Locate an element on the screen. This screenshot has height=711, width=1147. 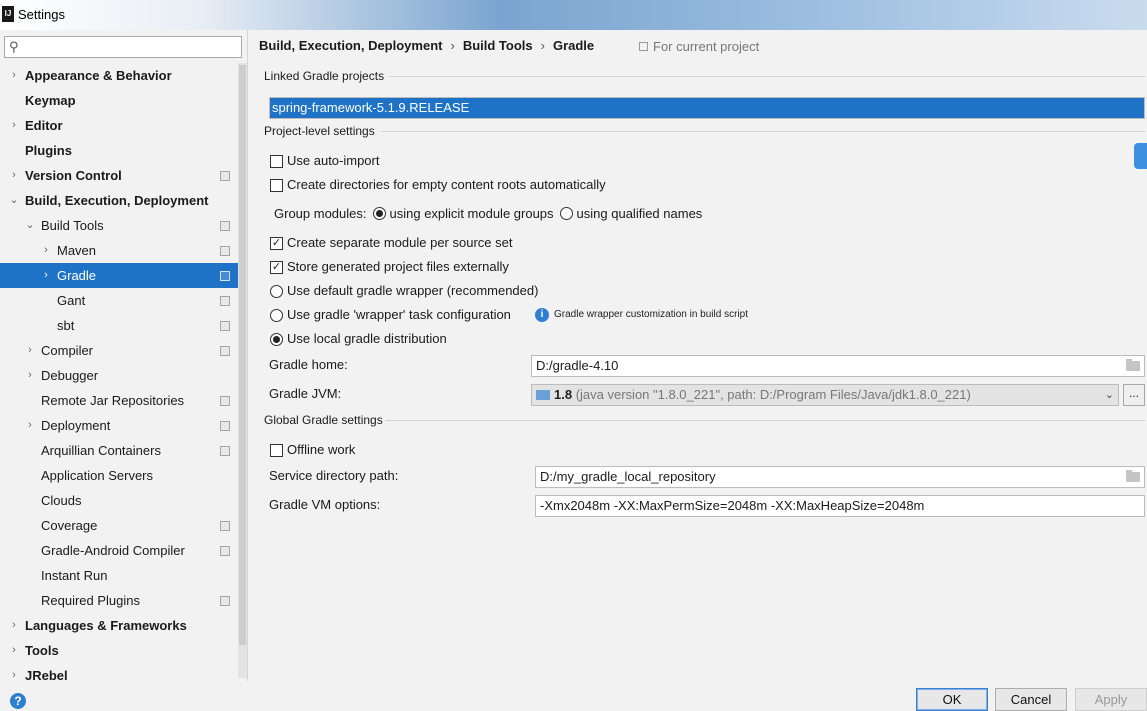
store-externally-label: Store generated project files externally is located at coordinates (398, 266).